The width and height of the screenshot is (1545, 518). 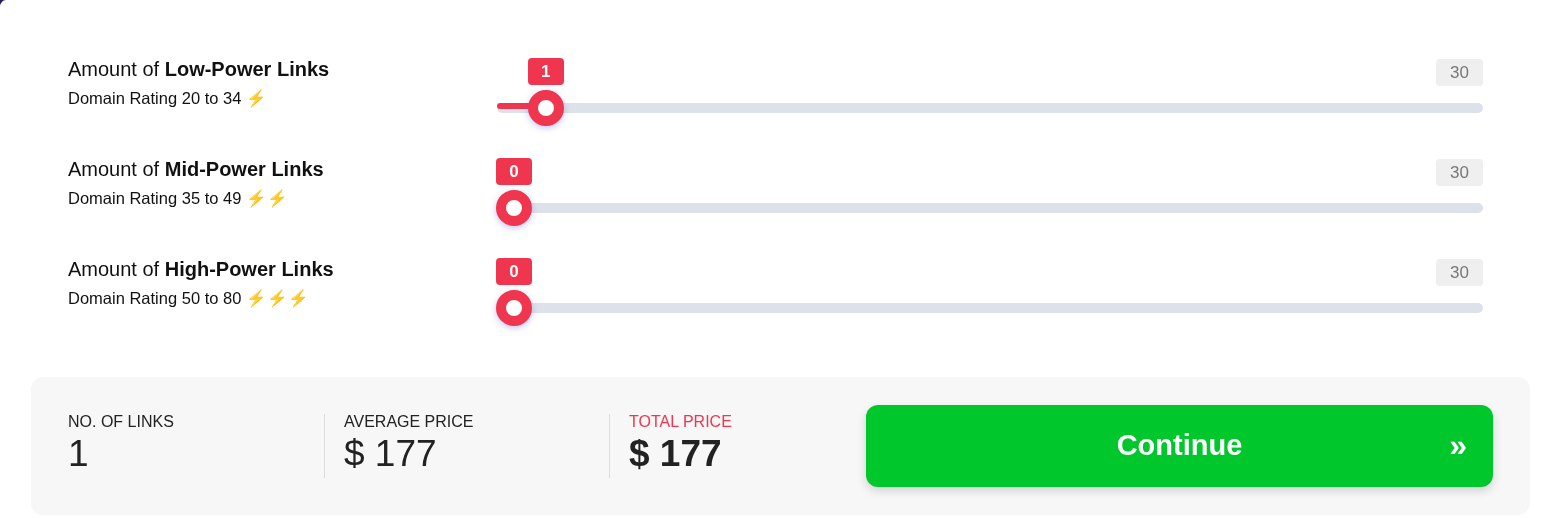 I want to click on bolt-icon: ⚡⚡, so click(x=266, y=198).